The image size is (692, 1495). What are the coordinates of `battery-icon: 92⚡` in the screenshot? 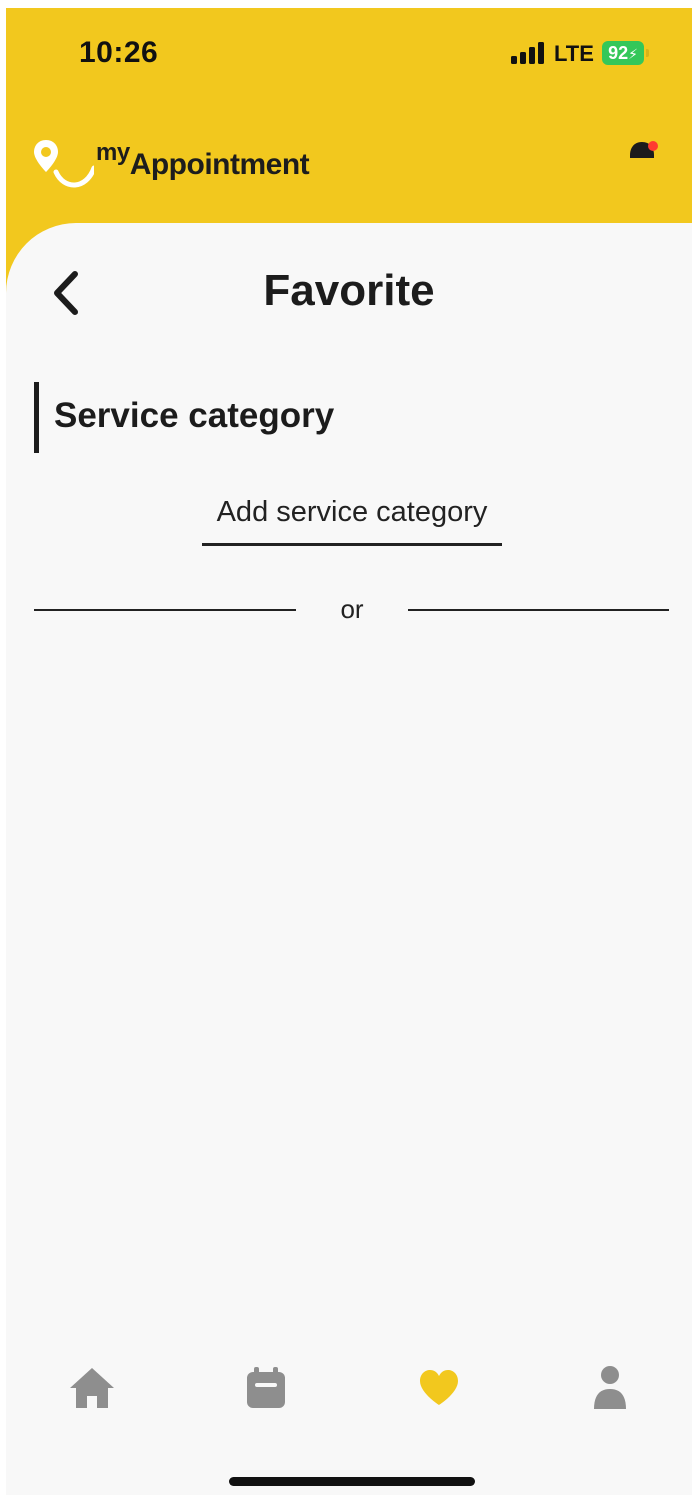 It's located at (623, 53).